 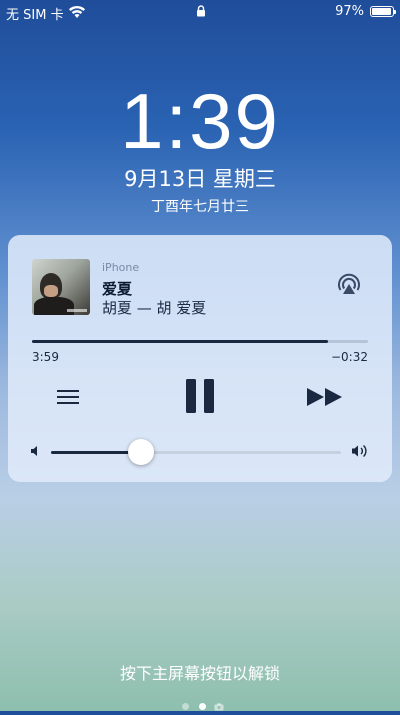 What do you see at coordinates (349, 357) in the screenshot?
I see `remaining-time: −0:32` at bounding box center [349, 357].